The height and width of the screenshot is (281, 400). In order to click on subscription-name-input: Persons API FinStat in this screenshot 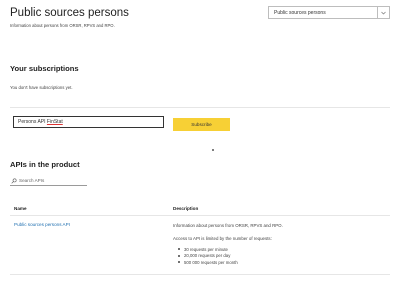, I will do `click(88, 122)`.